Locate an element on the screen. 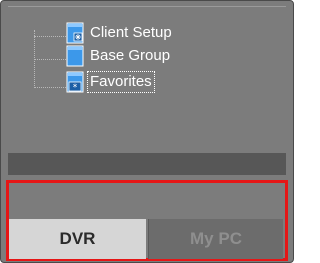  client-setup-icon is located at coordinates (75, 33).